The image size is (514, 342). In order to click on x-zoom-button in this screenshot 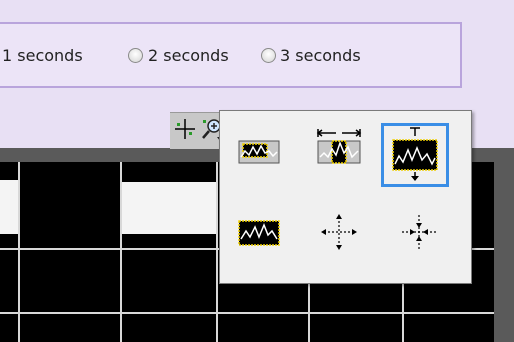, I will do `click(339, 152)`.